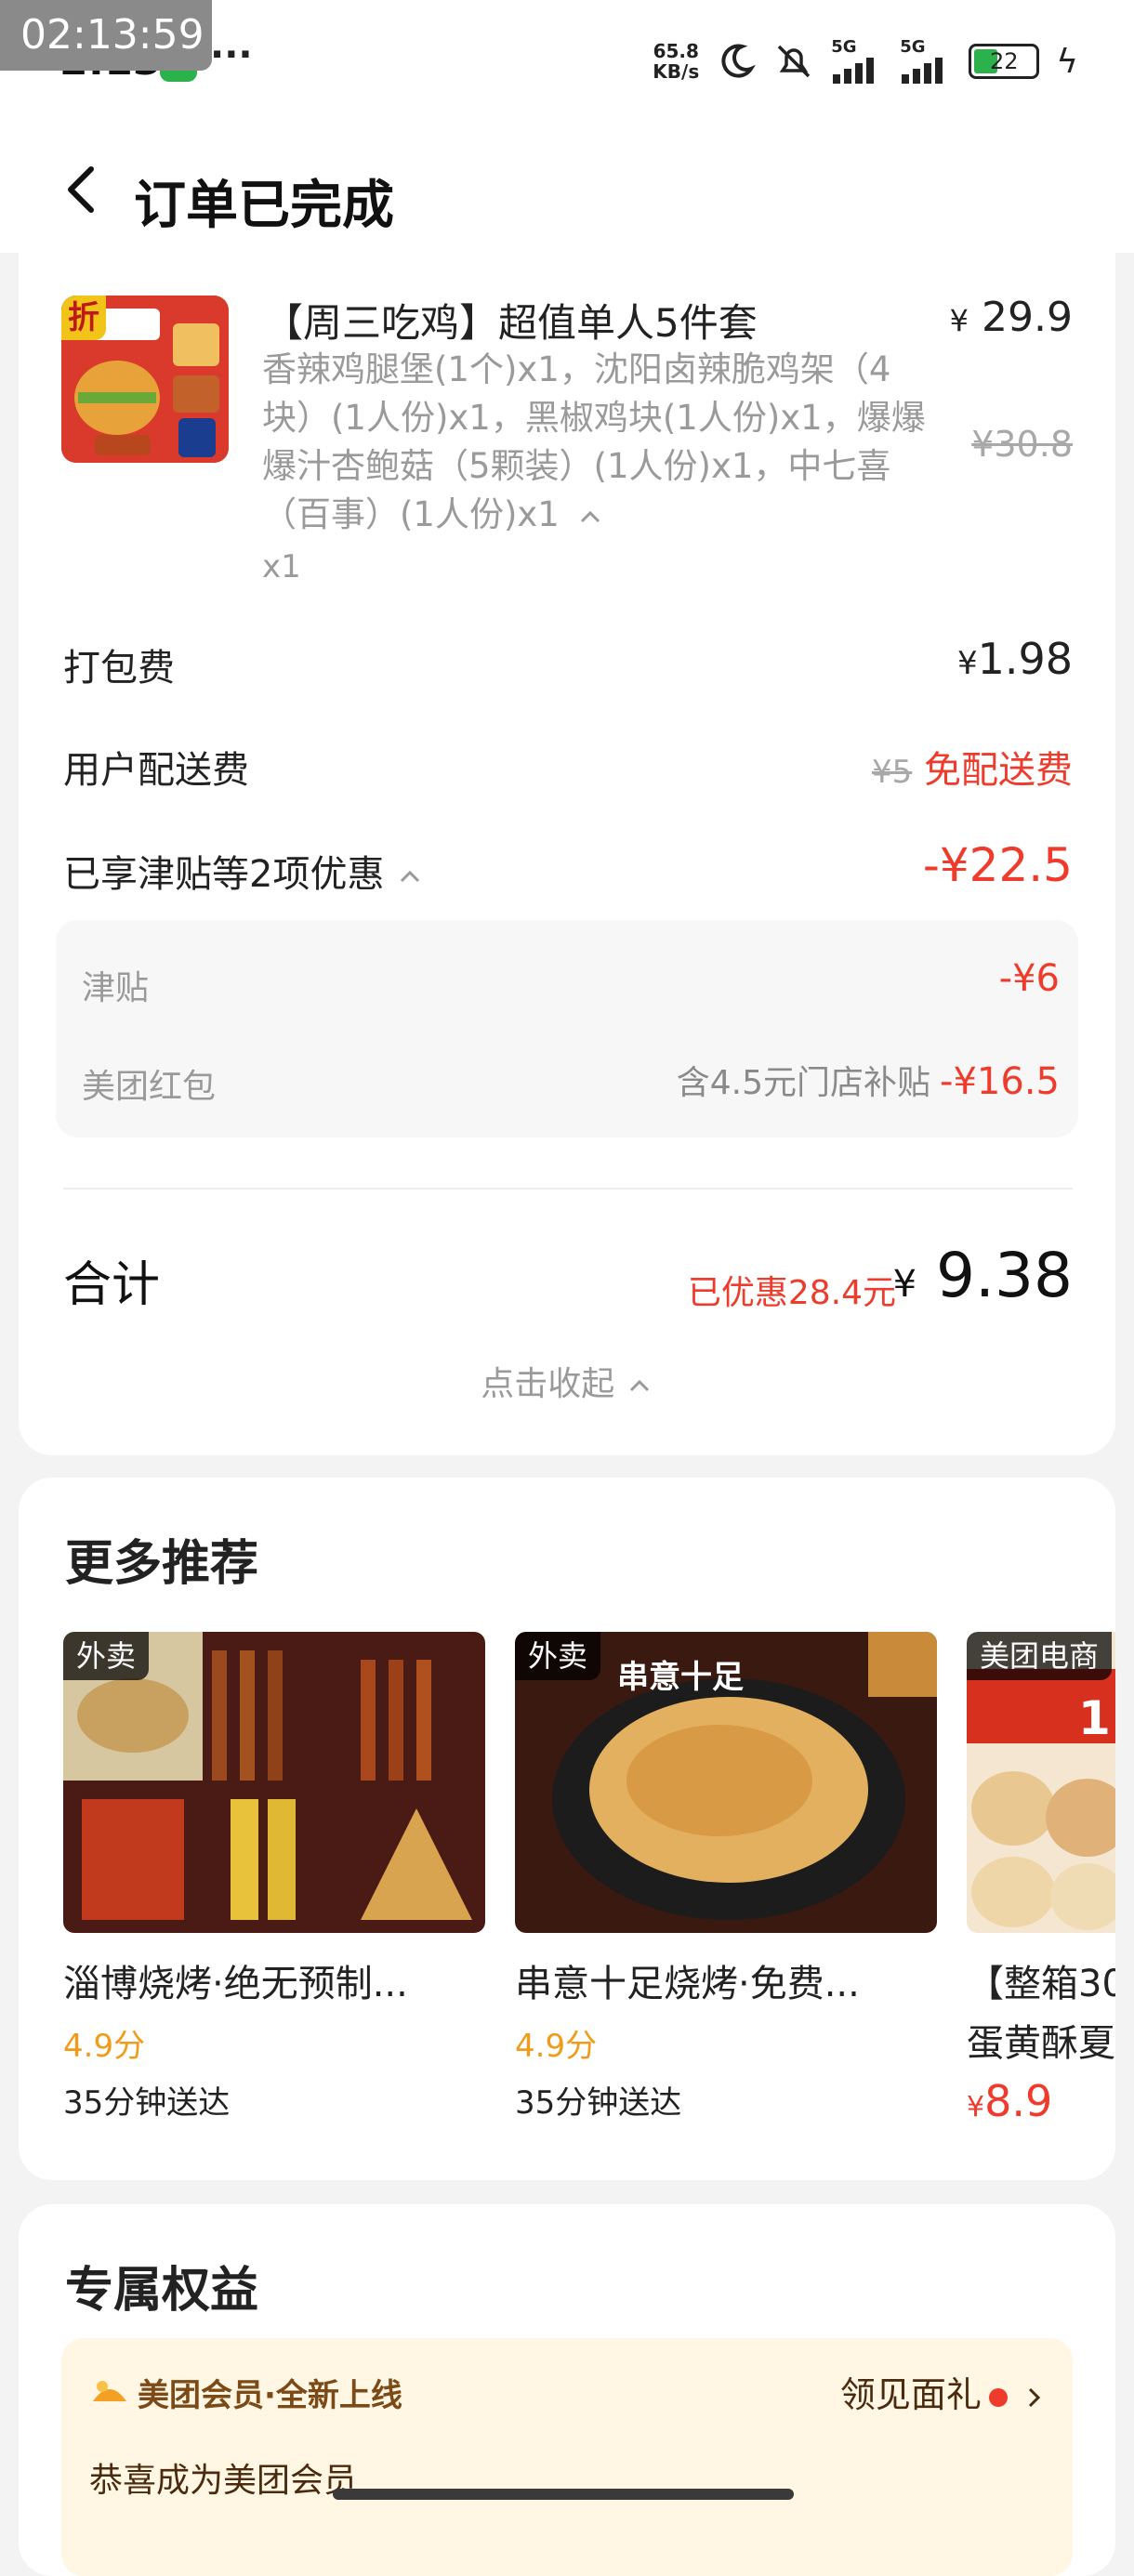  Describe the element at coordinates (119, 668) in the screenshot. I see `packing-fee-label: 打包费` at that location.